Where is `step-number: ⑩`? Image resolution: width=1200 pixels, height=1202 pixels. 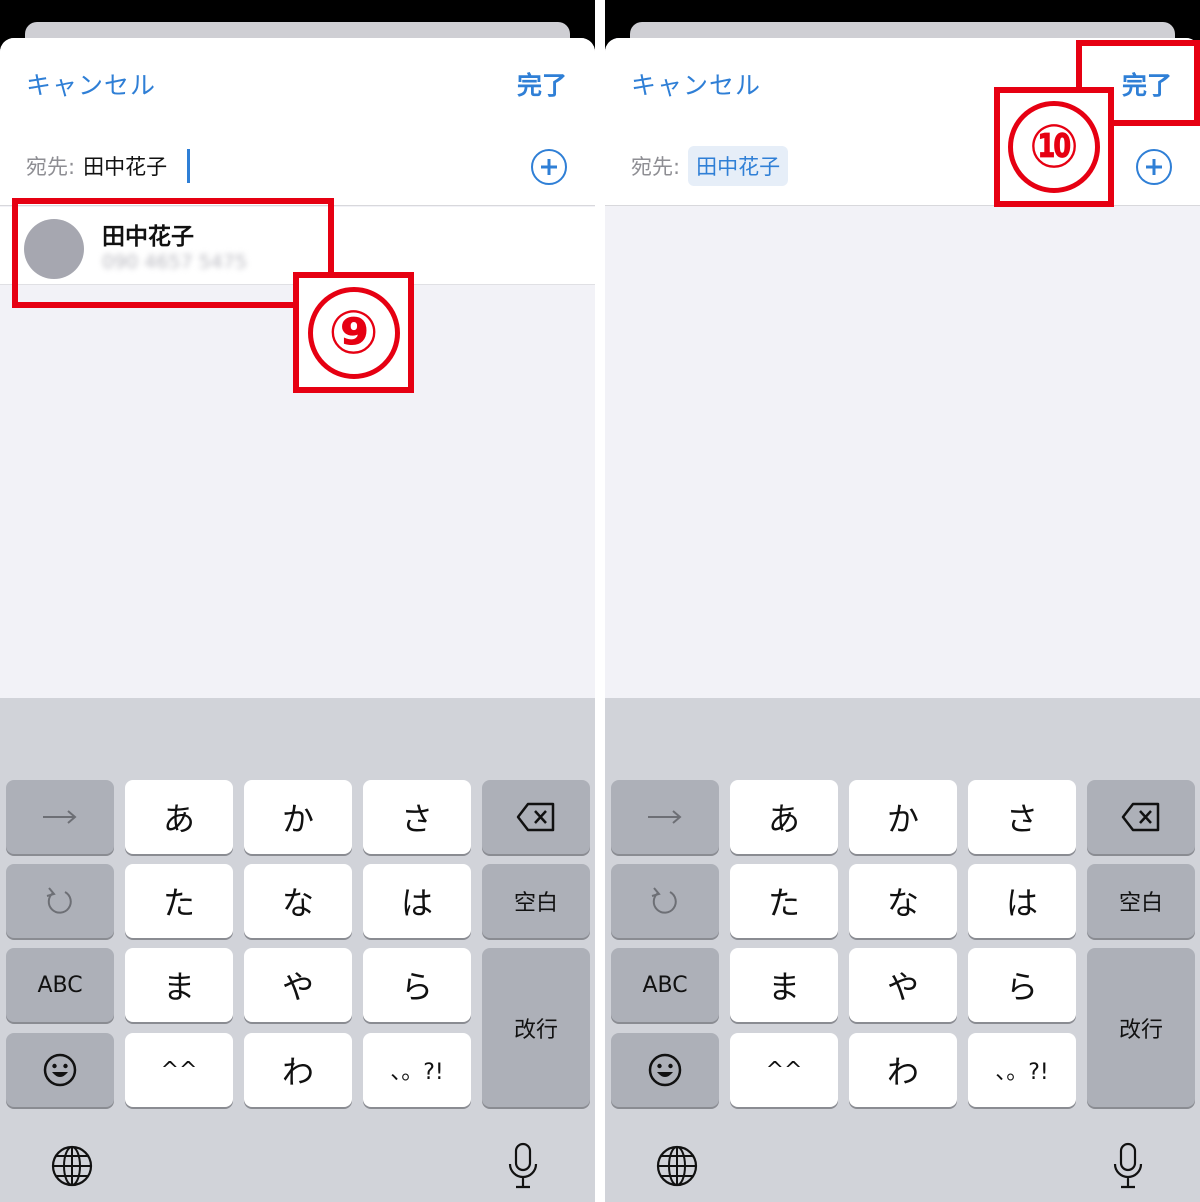 step-number: ⑩ is located at coordinates (1054, 147).